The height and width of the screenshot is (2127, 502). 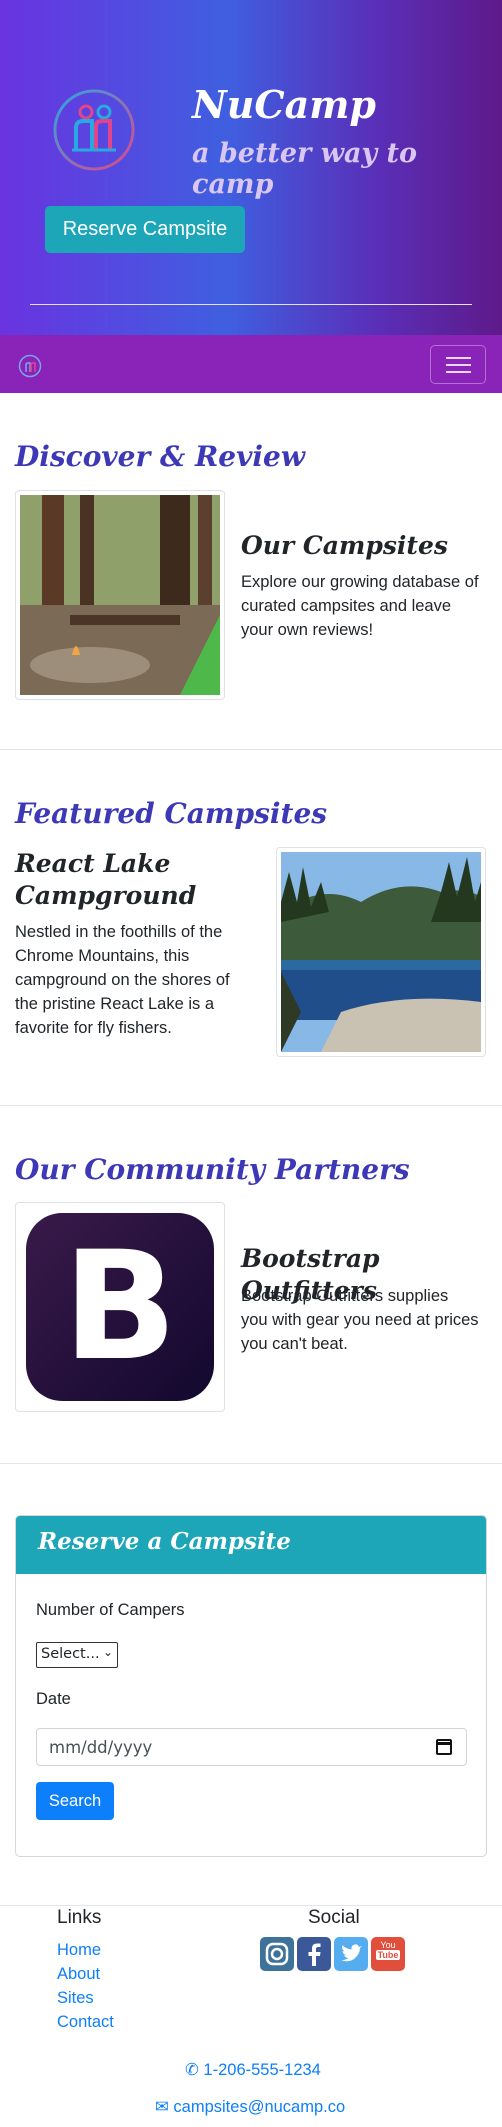 What do you see at coordinates (305, 169) in the screenshot?
I see `brand-subtitle: a better way to camp` at bounding box center [305, 169].